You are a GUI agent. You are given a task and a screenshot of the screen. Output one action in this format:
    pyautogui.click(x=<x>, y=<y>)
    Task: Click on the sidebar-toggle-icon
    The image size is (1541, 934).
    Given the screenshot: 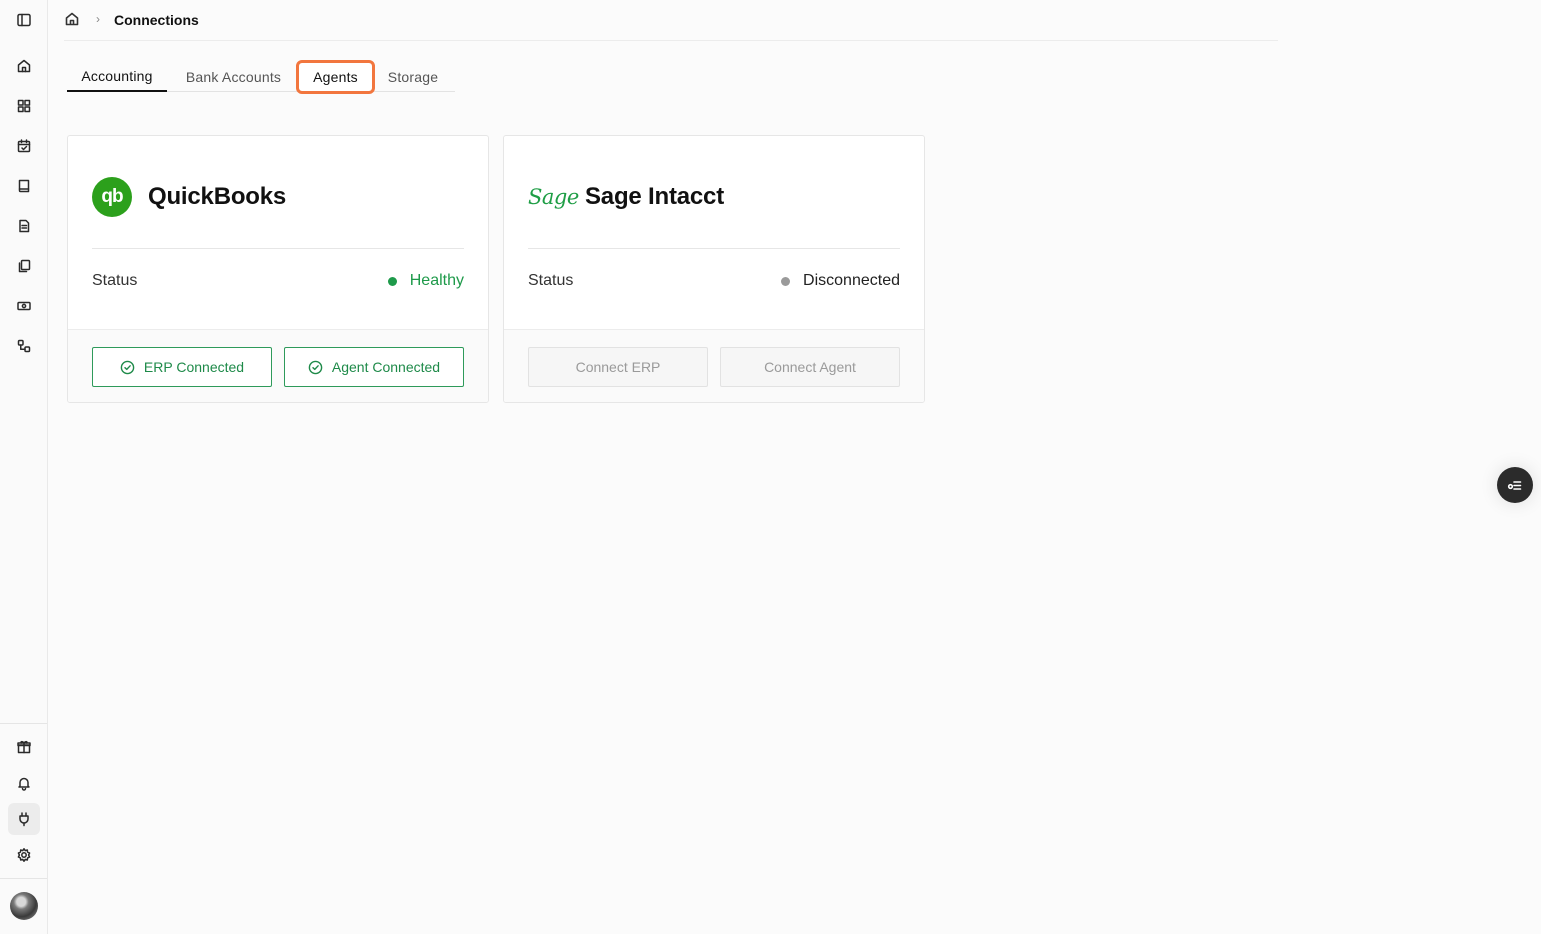 What is the action you would take?
    pyautogui.click(x=24, y=20)
    